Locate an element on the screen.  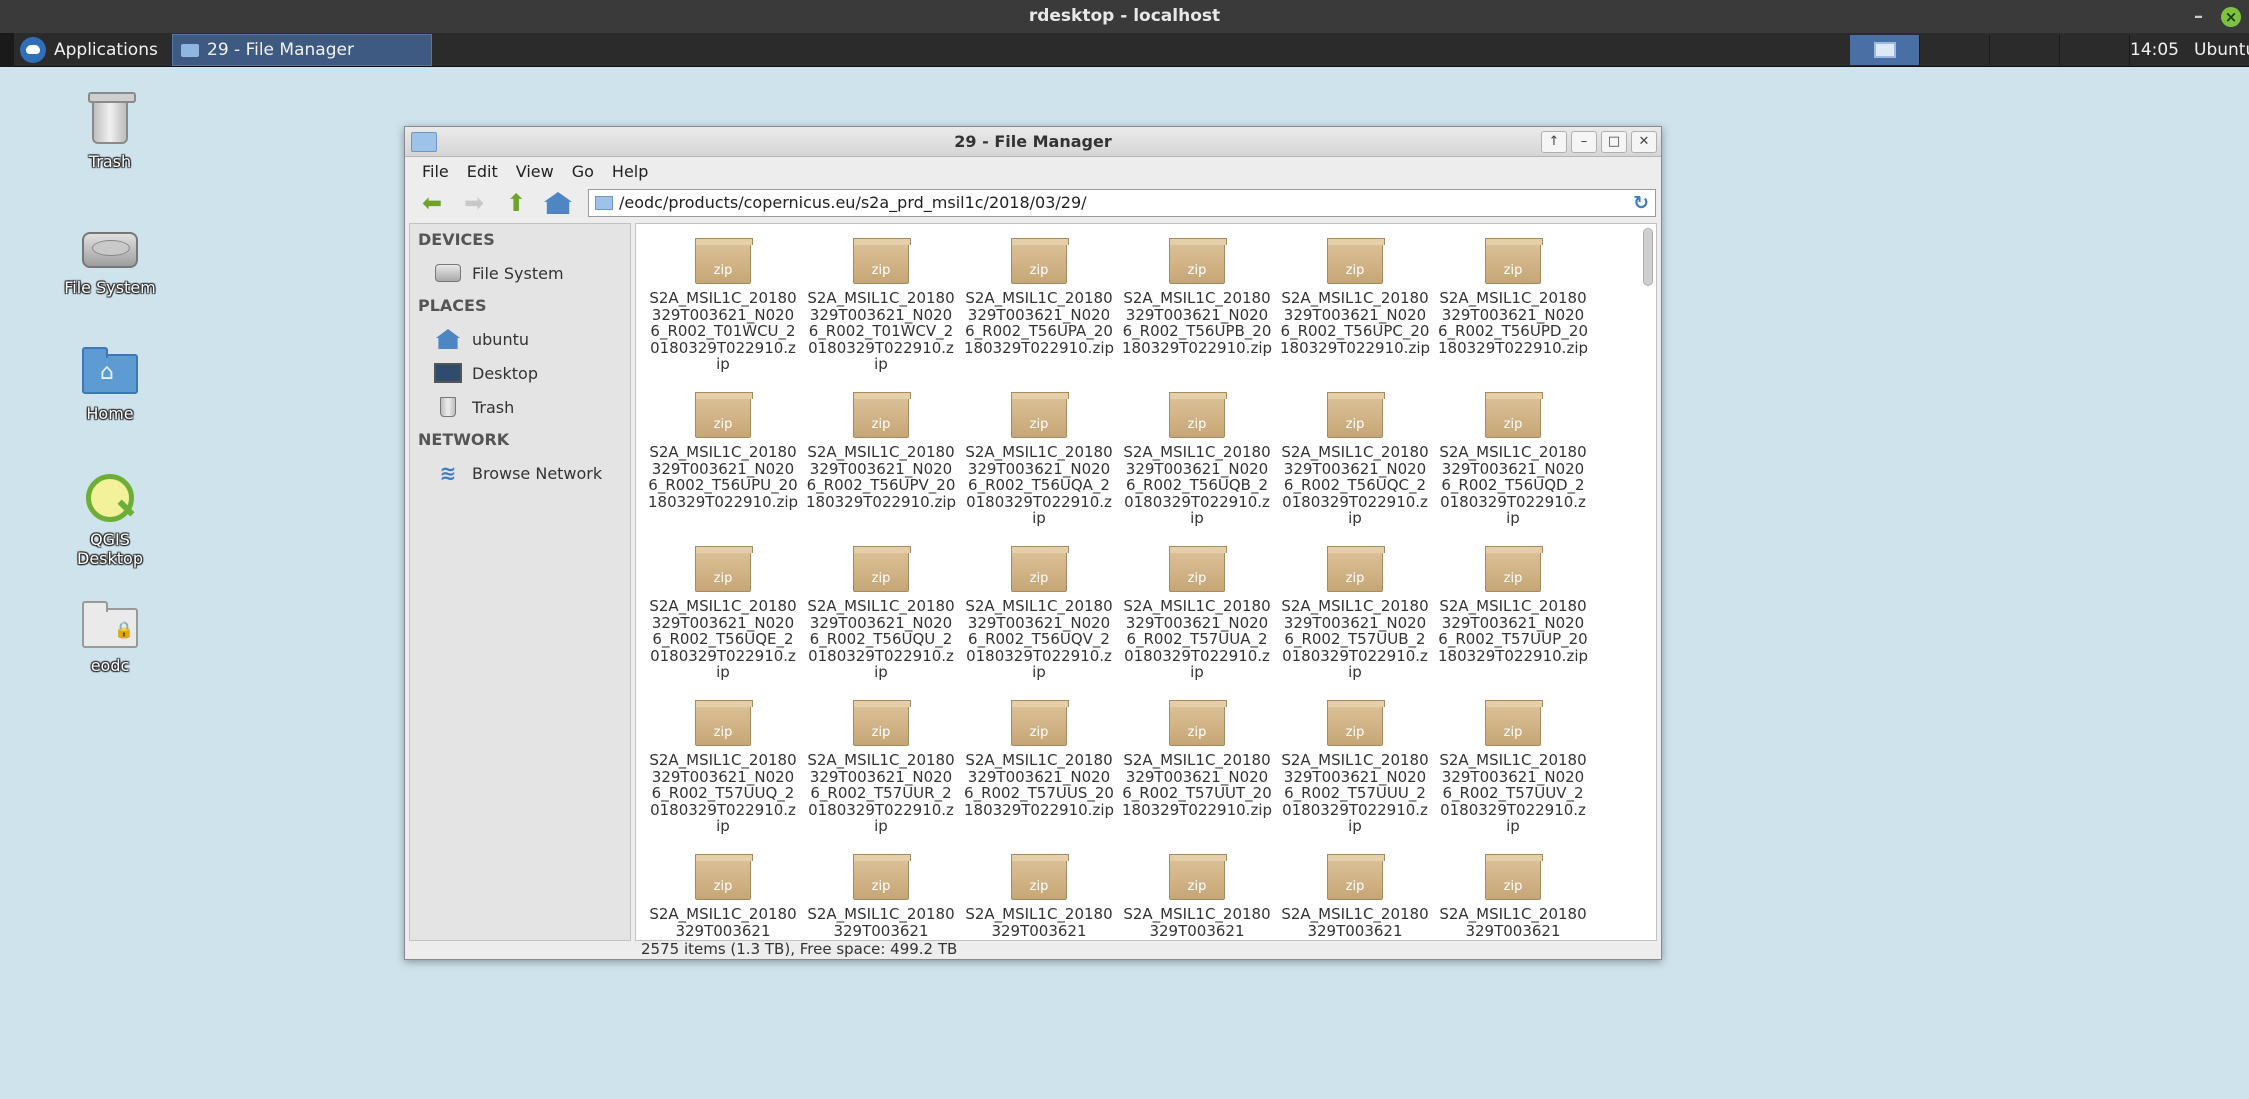
menu-edit: Edit is located at coordinates (482, 171).